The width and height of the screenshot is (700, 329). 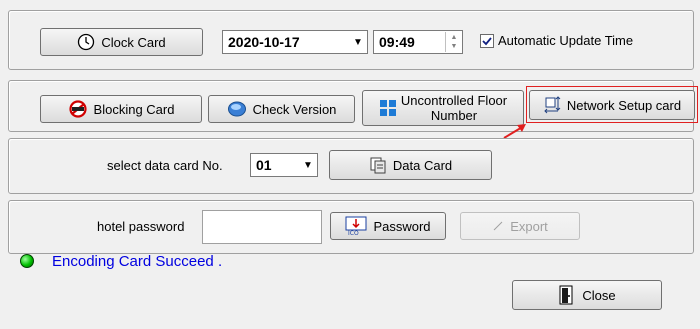 What do you see at coordinates (356, 226) in the screenshot?
I see `password-icon: ICO` at bounding box center [356, 226].